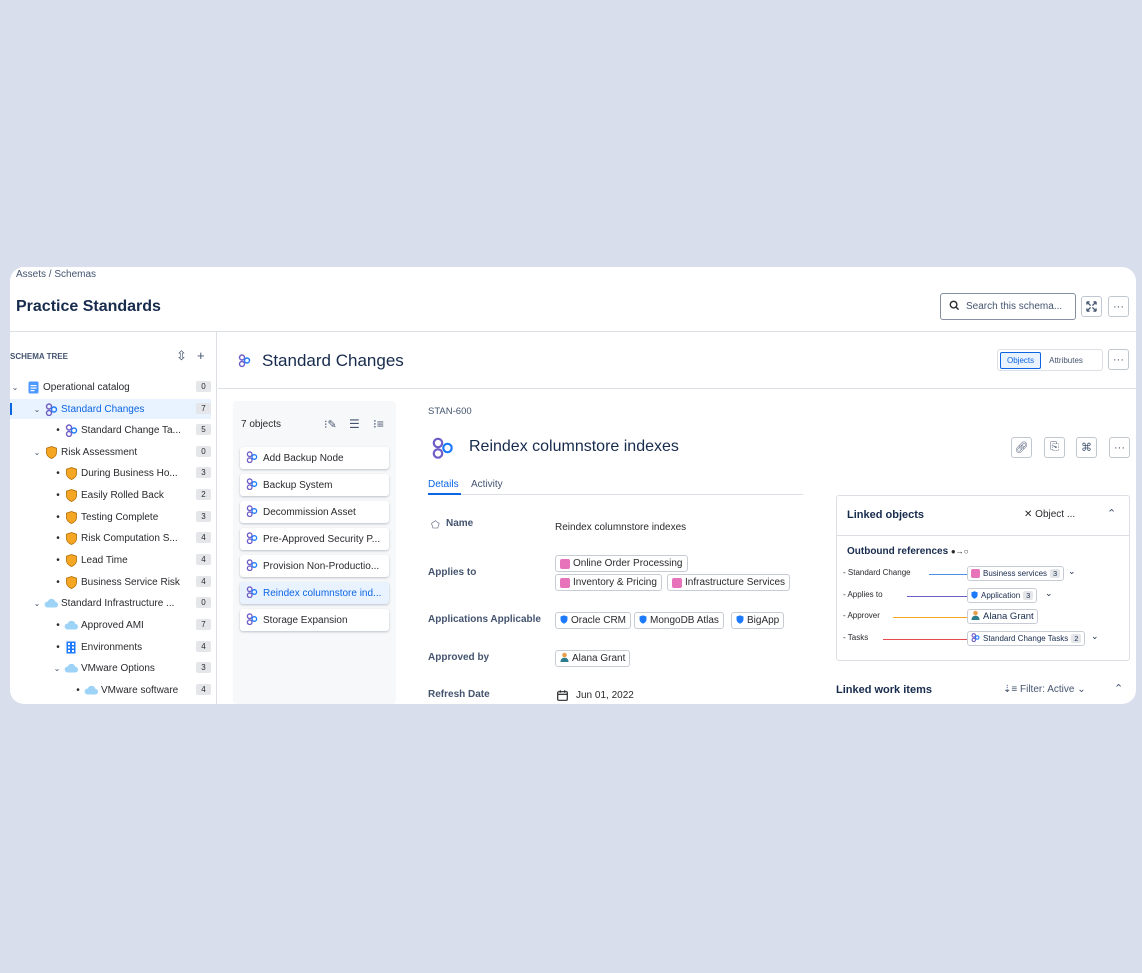  Describe the element at coordinates (110, 409) in the screenshot. I see `tree-item-standard-changes: ⌄ Standard Changes 7` at that location.